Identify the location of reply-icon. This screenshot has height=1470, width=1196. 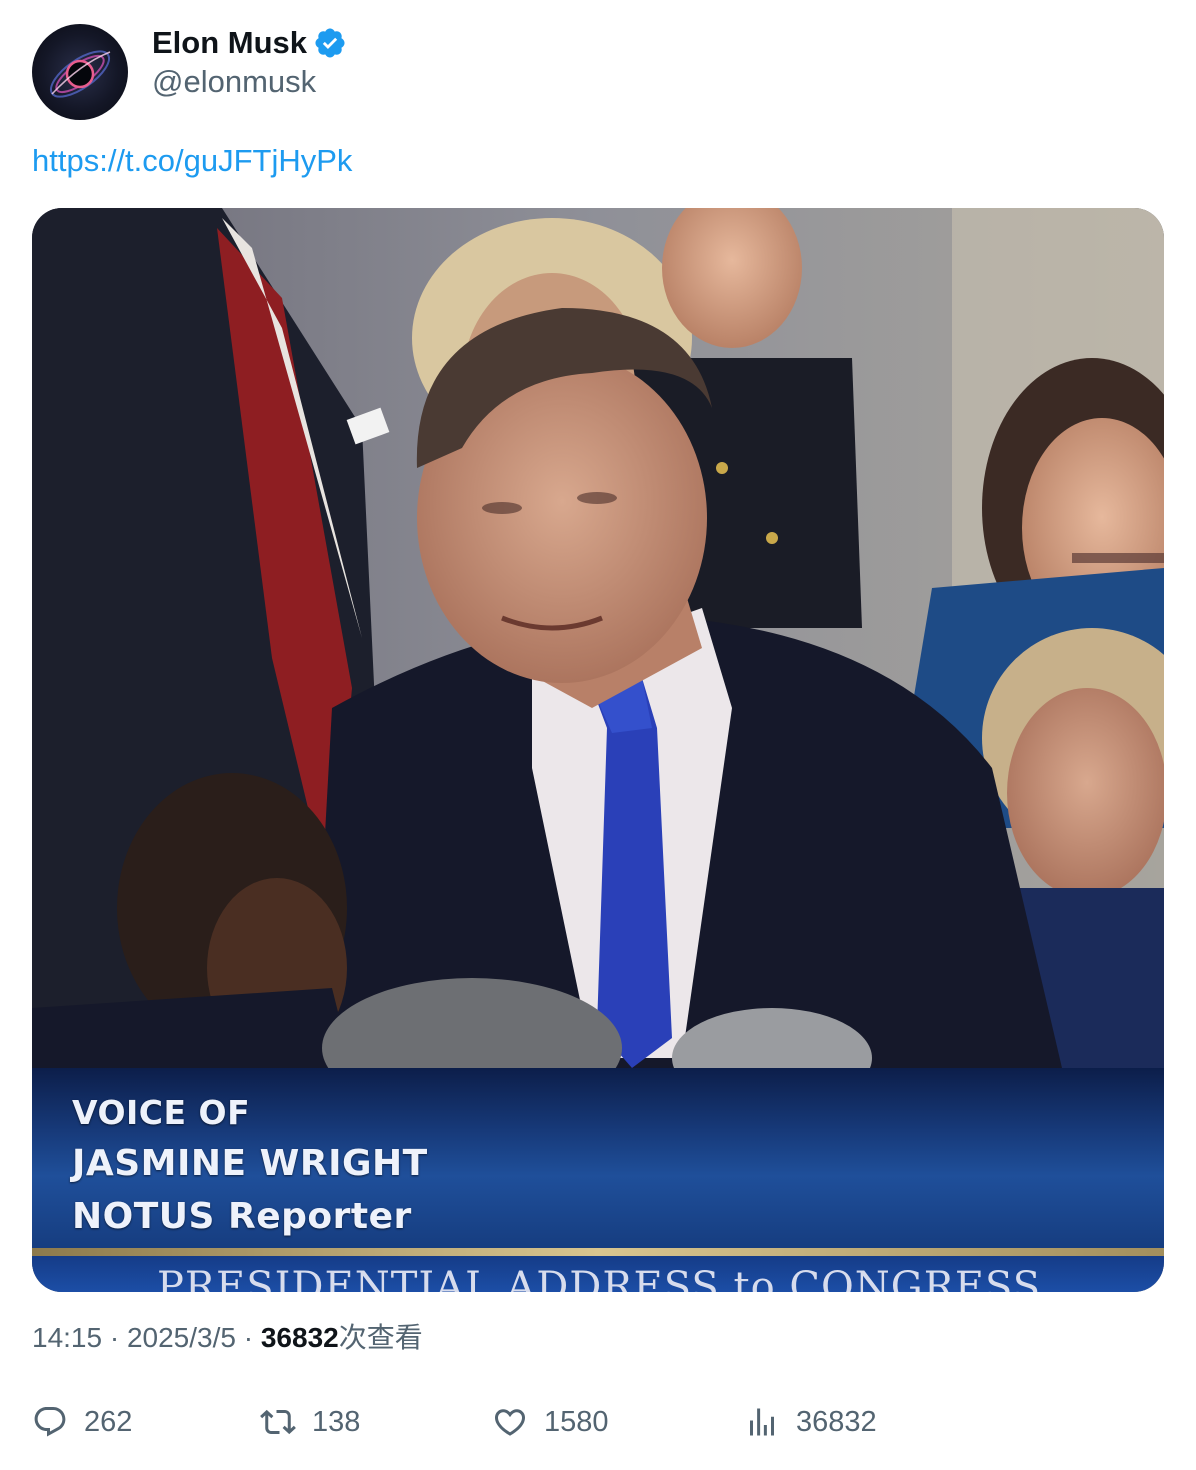
(50, 1422).